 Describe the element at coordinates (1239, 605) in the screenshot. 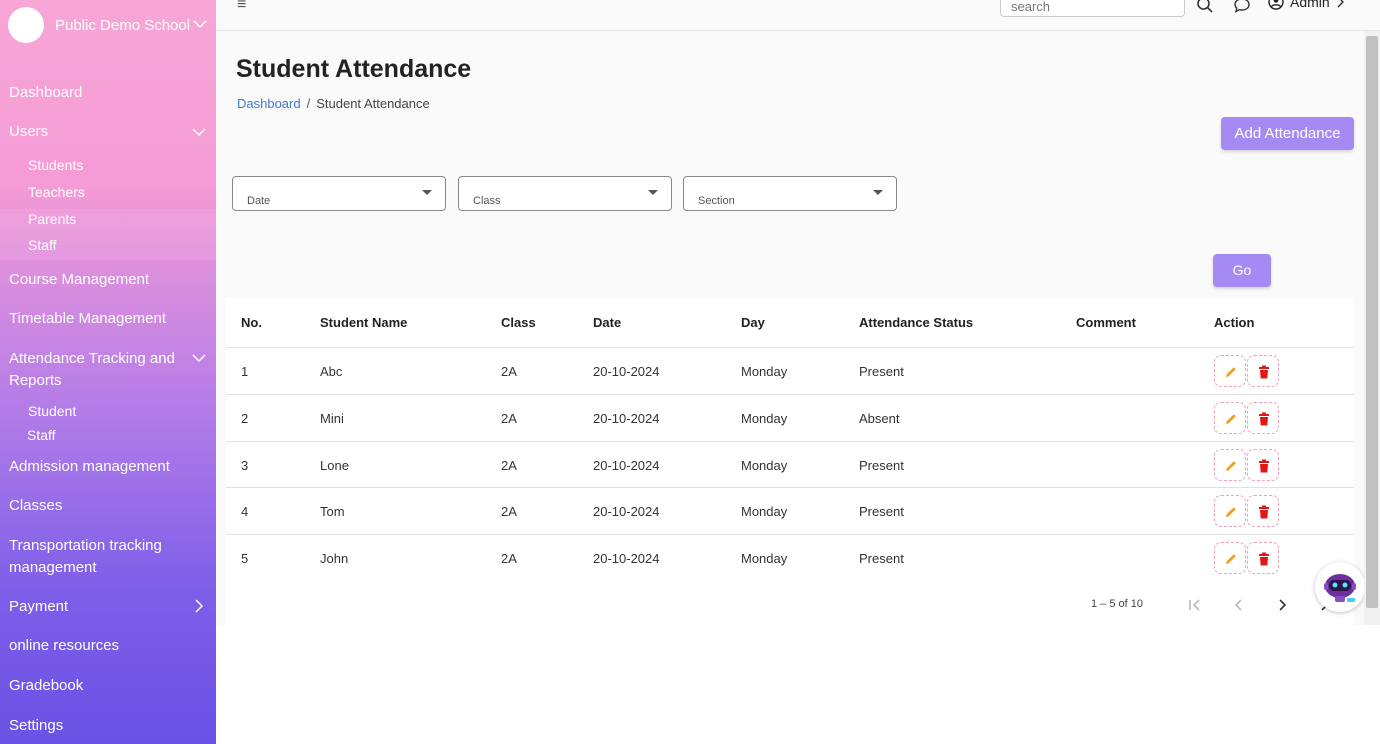

I see `previous-page-icon` at that location.